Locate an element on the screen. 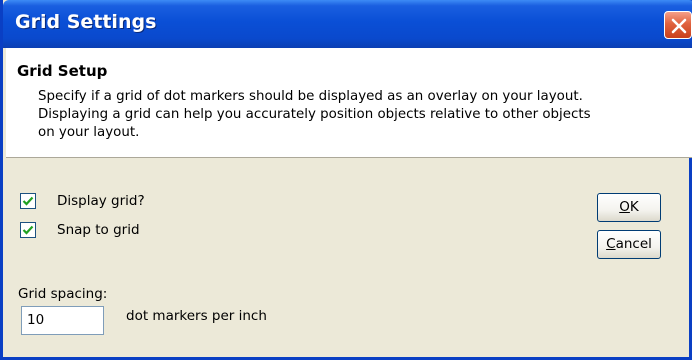  display-grid-checkbox is located at coordinates (28, 201).